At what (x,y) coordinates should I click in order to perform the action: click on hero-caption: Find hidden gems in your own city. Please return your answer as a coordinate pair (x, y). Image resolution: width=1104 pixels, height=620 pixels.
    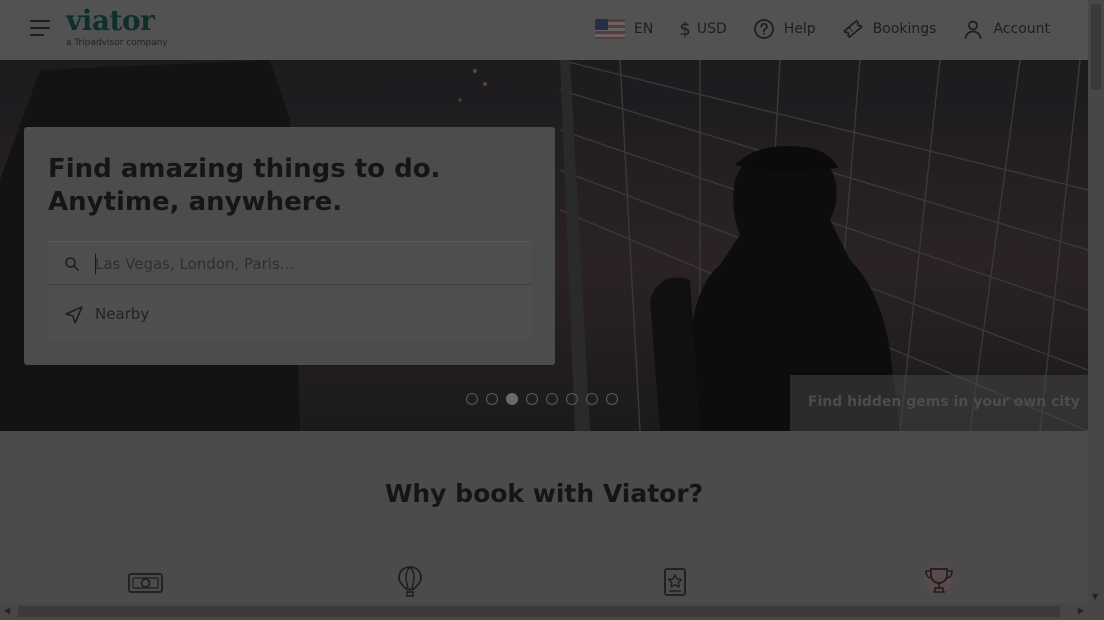
    Looking at the image, I should click on (943, 402).